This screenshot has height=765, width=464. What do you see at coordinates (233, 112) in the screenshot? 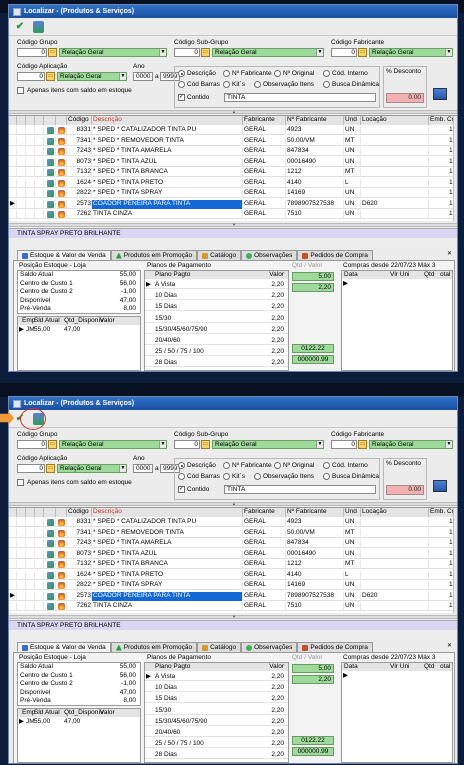
I see `splitter-top: ▲` at bounding box center [233, 112].